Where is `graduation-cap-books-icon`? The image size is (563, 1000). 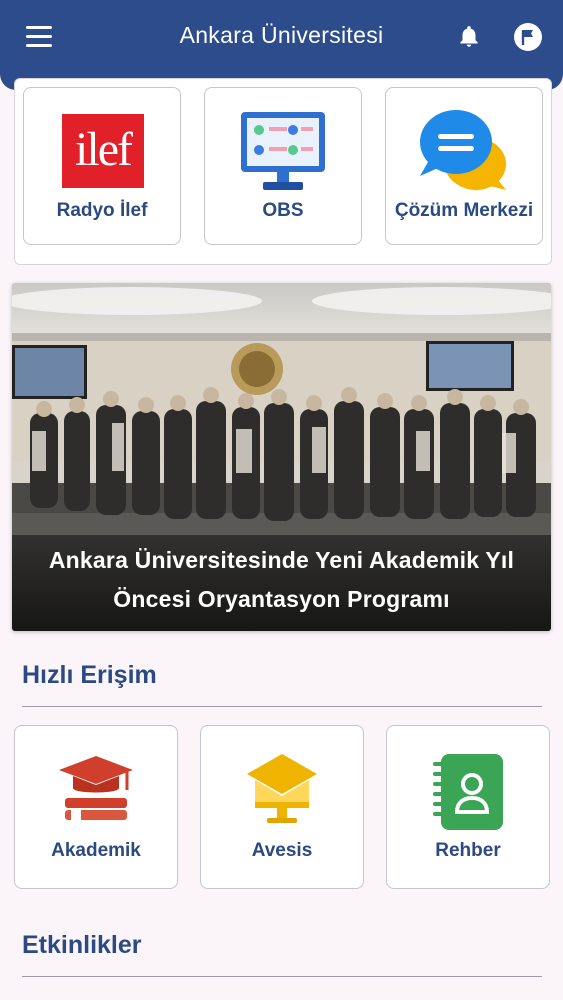 graduation-cap-books-icon is located at coordinates (96, 793).